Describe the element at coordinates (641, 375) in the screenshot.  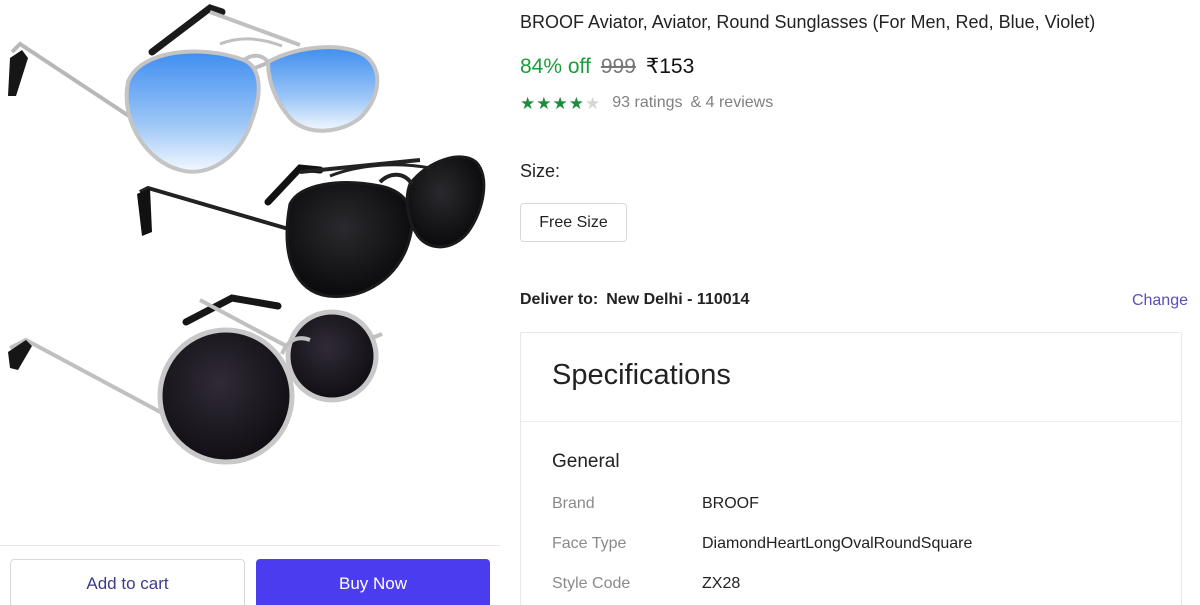
I see `specifications-title: Specifications` at that location.